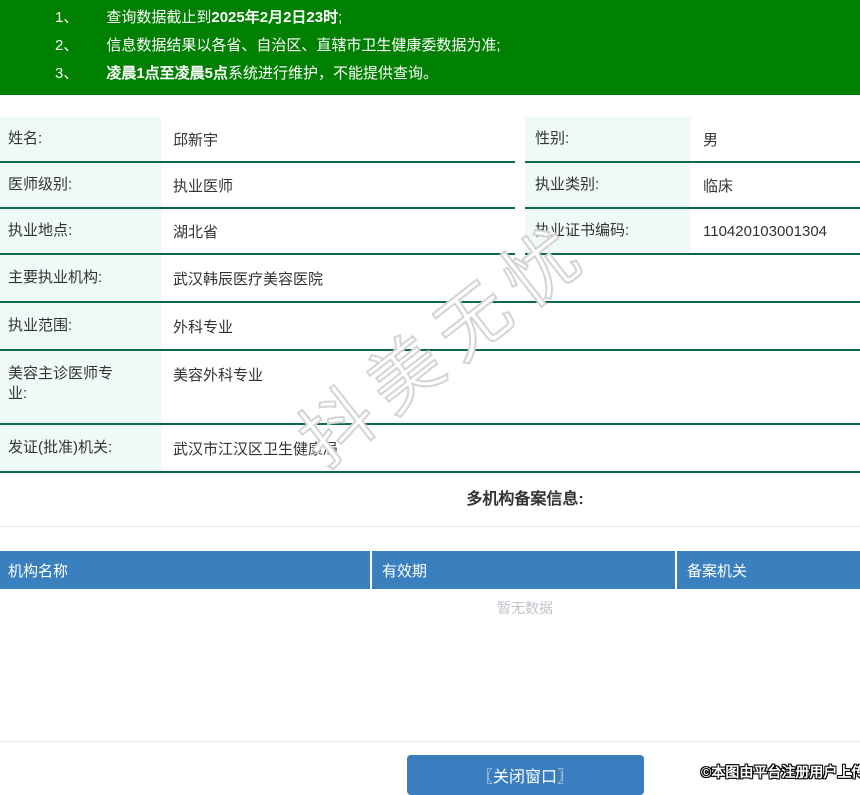 The height and width of the screenshot is (795, 860). Describe the element at coordinates (430, 140) in the screenshot. I see `table-row: 姓名: 邱新宇 性别: 男` at that location.